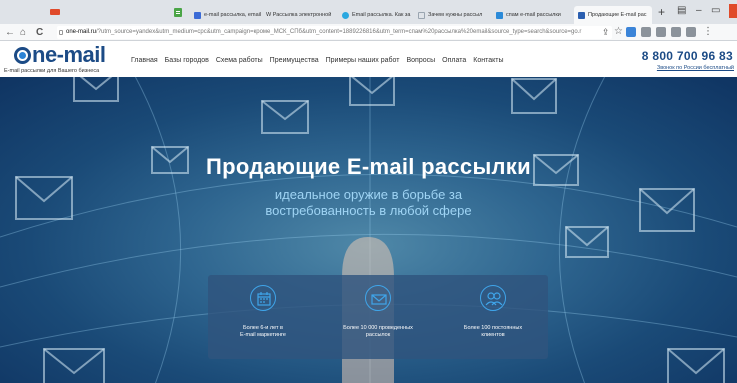  I want to click on url-host: one-mail.ru, so click(81, 32).